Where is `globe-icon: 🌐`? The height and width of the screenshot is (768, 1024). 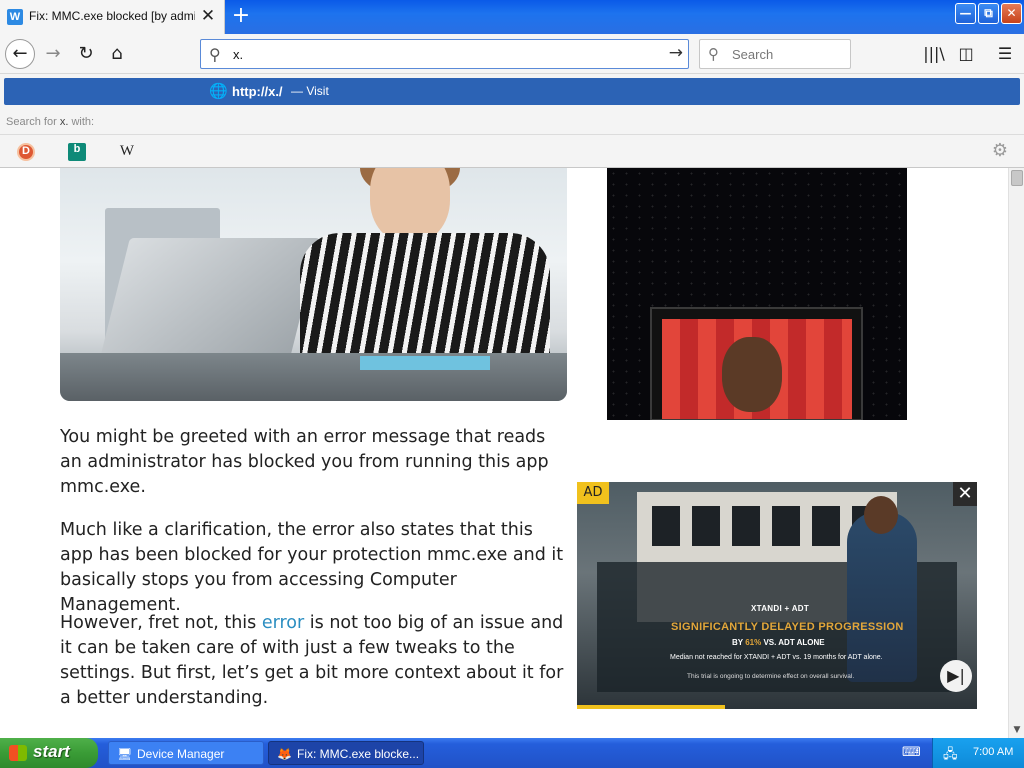
globe-icon: 🌐 is located at coordinates (218, 91).